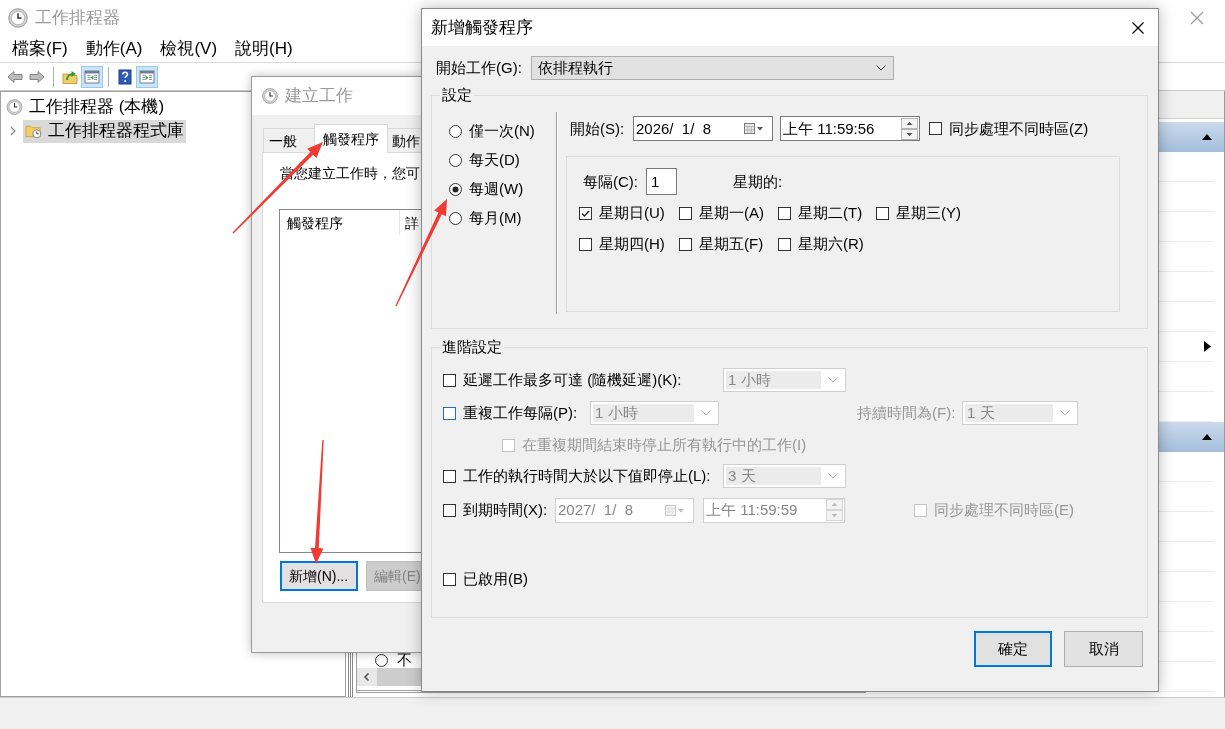 Image resolution: width=1225 pixels, height=729 pixels. What do you see at coordinates (909, 123) in the screenshot?
I see `spin-up-button` at bounding box center [909, 123].